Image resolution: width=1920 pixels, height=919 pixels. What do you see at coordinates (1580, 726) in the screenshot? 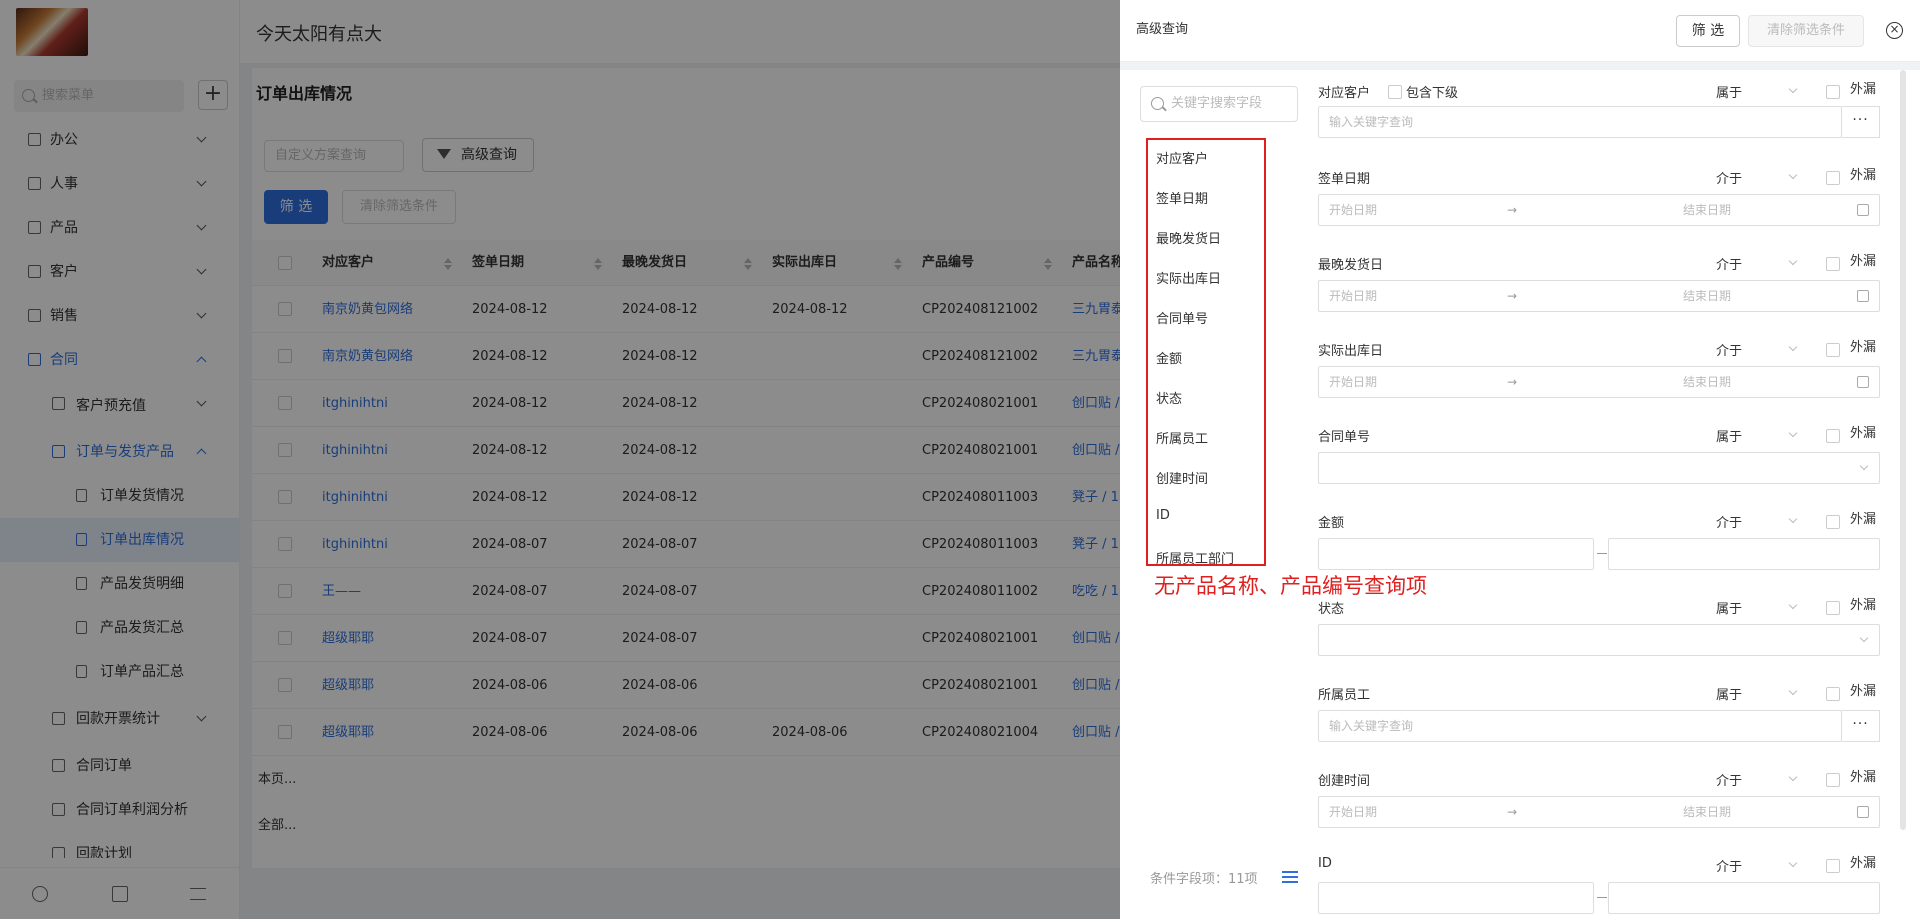
I see `employee-input: 输入关键字查询` at bounding box center [1580, 726].